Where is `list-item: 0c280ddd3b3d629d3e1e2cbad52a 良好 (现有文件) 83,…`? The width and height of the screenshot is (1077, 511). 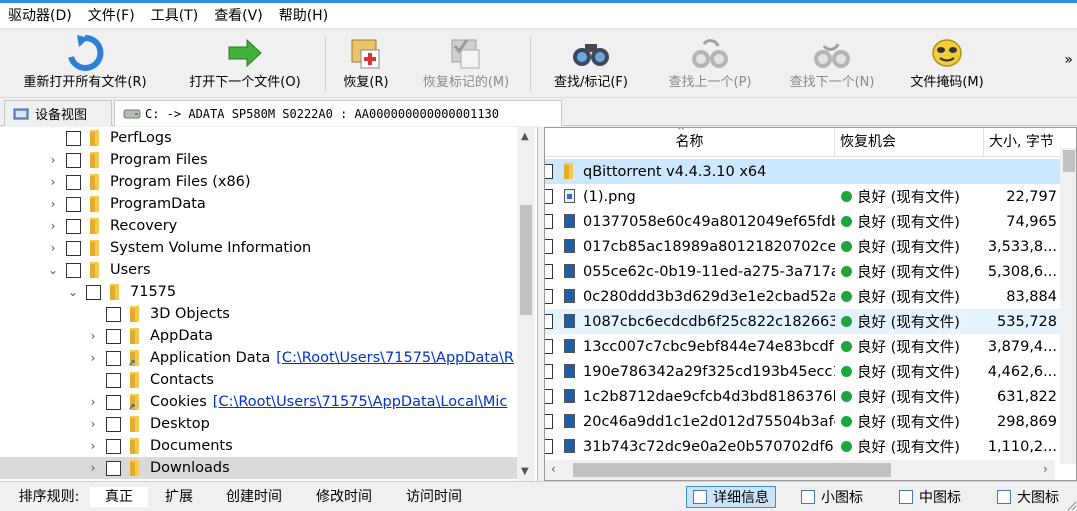
list-item: 0c280ddd3b3d629d3e1e2cbad52a 良好 (现有文件) 83,… is located at coordinates (802, 296).